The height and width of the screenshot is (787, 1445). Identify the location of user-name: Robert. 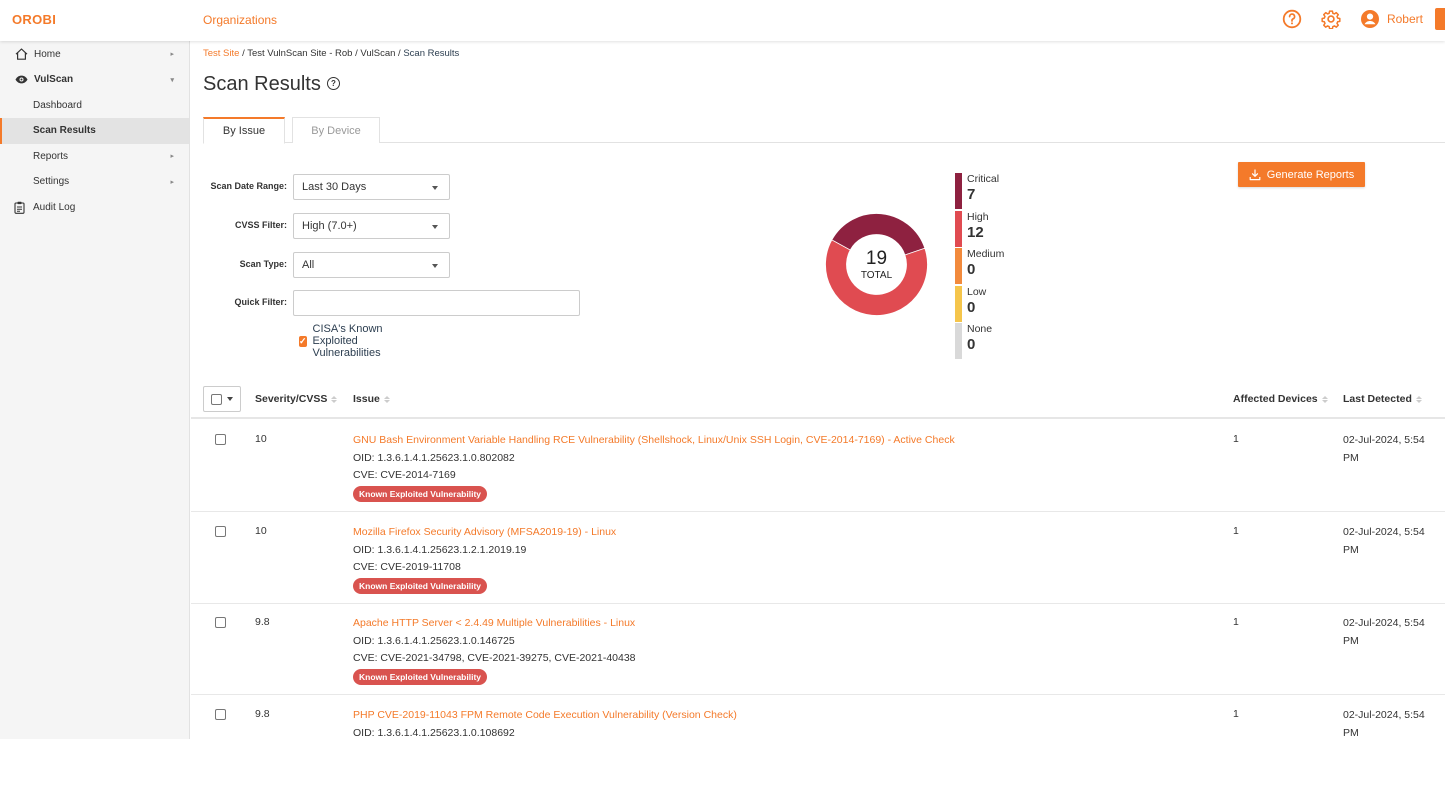
(1405, 19).